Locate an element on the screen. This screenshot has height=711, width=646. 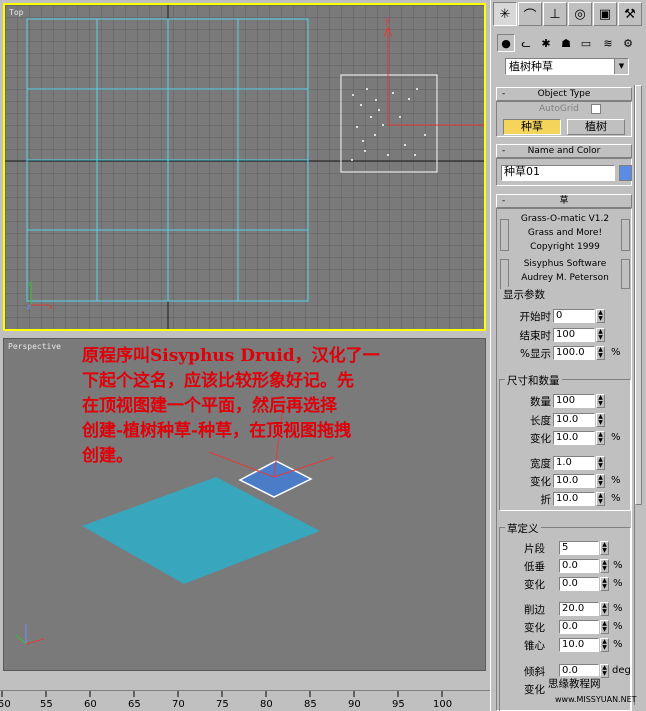
display-icon: ▣ is located at coordinates (605, 14).